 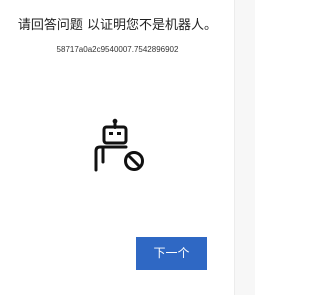 I want to click on right-gutter, so click(x=245, y=147).